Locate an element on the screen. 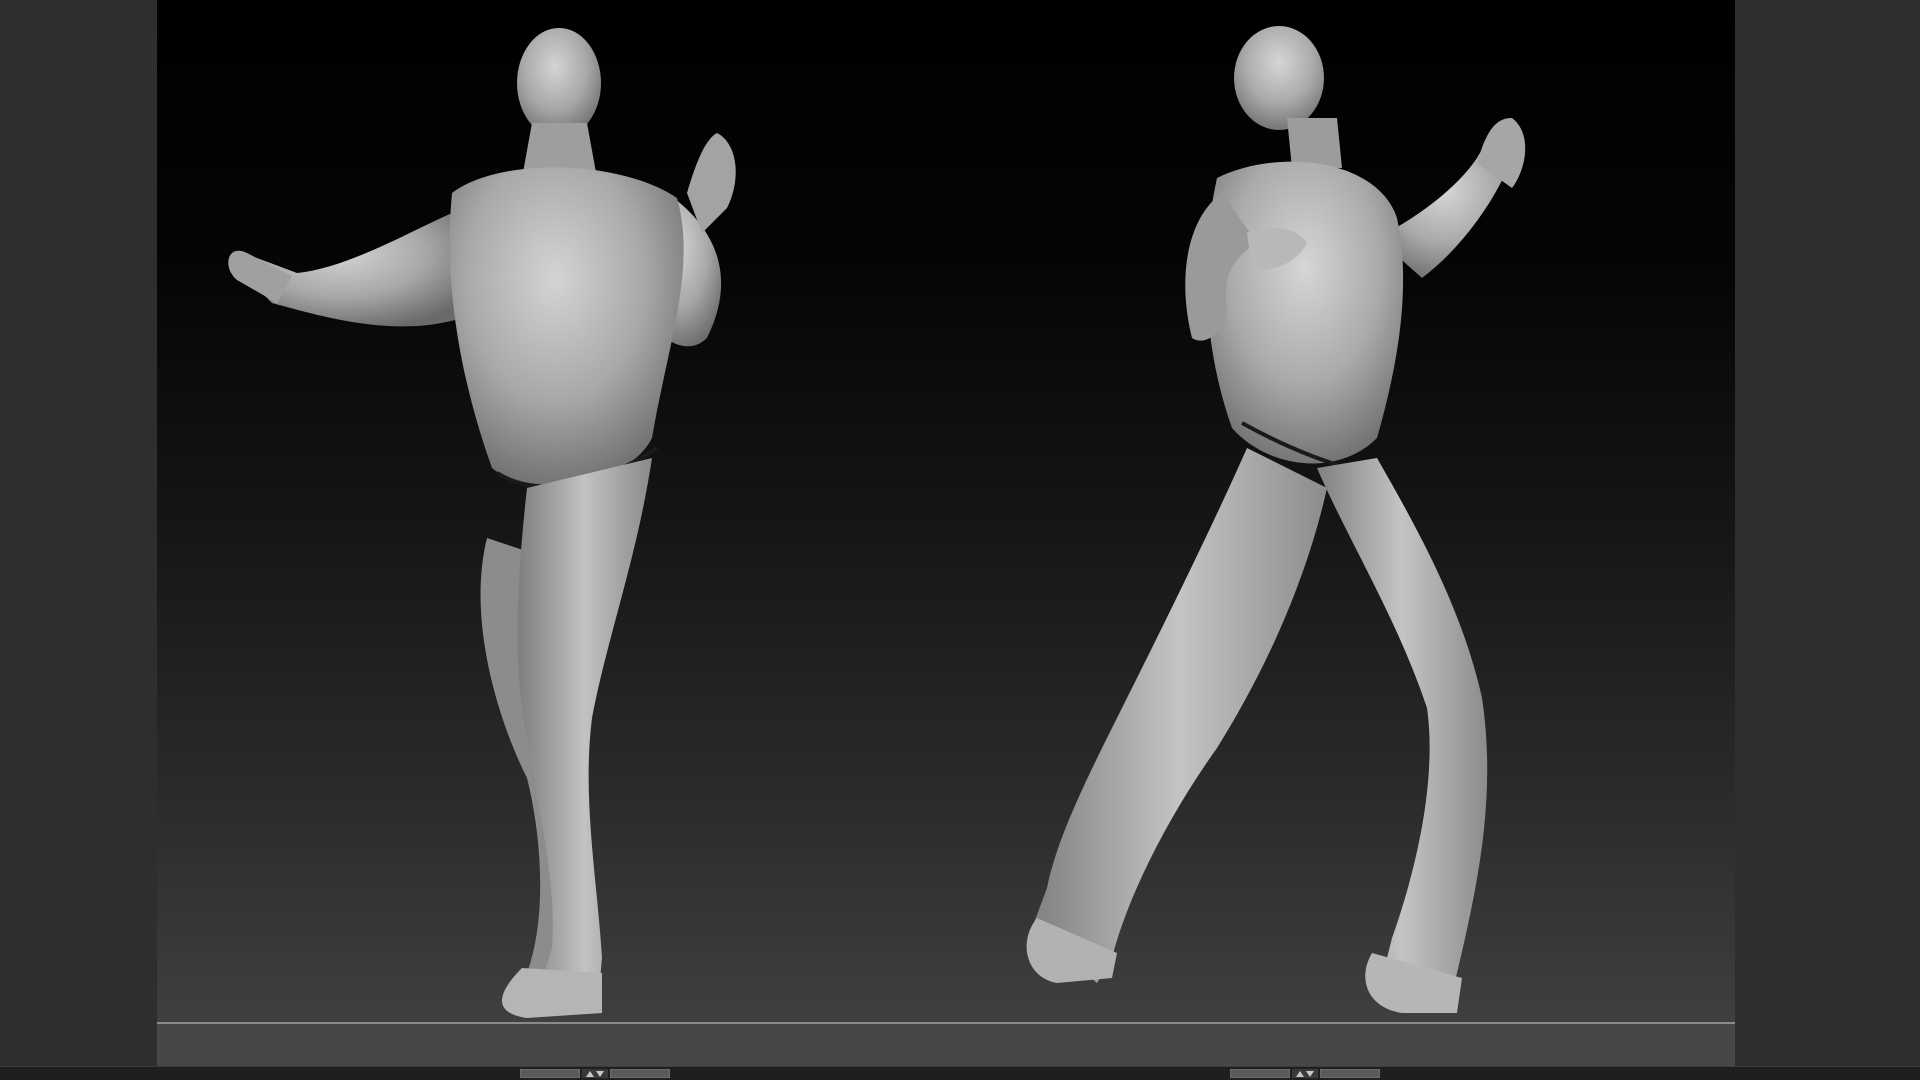  right-frame-stepper is located at coordinates (1305, 1073).